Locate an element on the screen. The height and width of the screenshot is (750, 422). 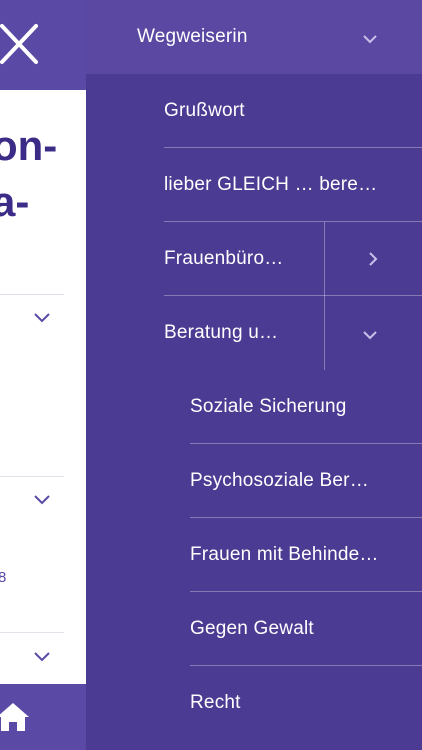
menu-item-label: Gegen Gewalt is located at coordinates (252, 628).